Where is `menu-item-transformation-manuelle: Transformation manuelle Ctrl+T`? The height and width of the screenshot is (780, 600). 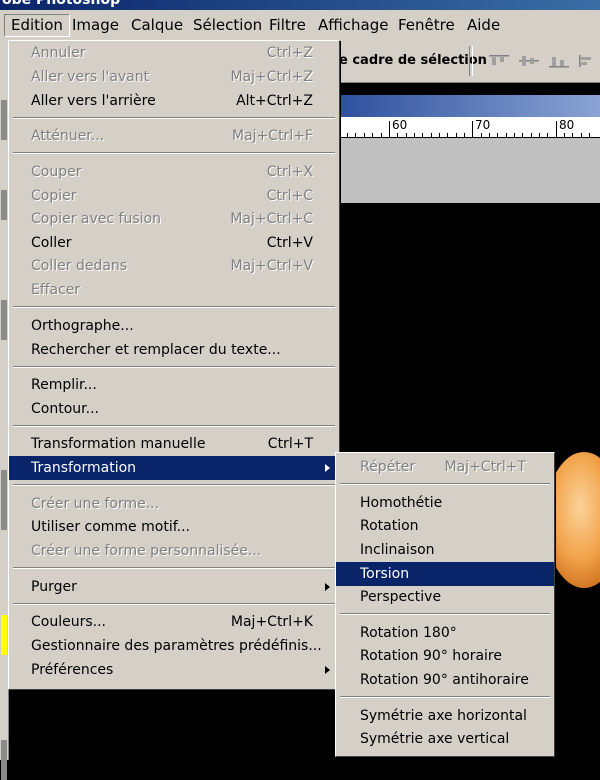
menu-item-transformation-manuelle: Transformation manuelle Ctrl+T is located at coordinates (174, 444).